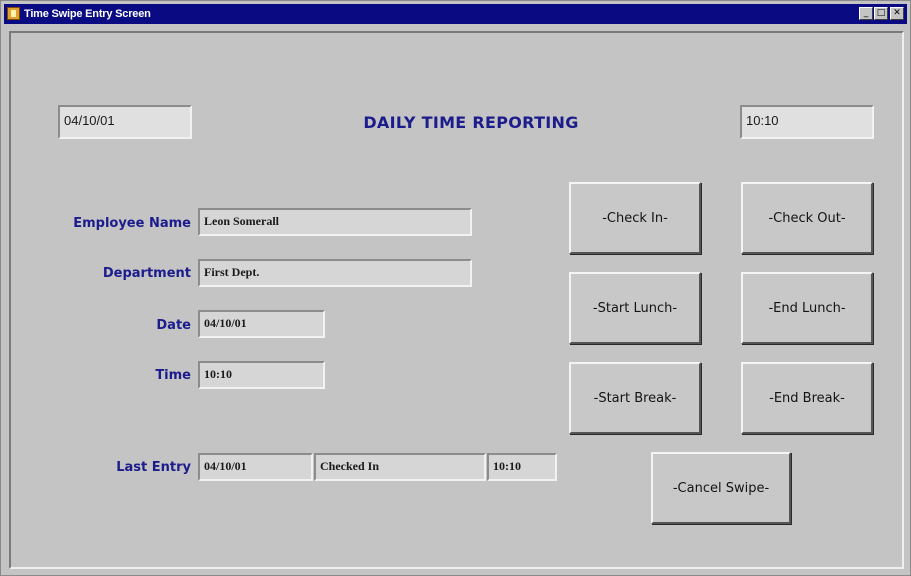 This screenshot has width=911, height=576. I want to click on maximize-button: □, so click(881, 13).